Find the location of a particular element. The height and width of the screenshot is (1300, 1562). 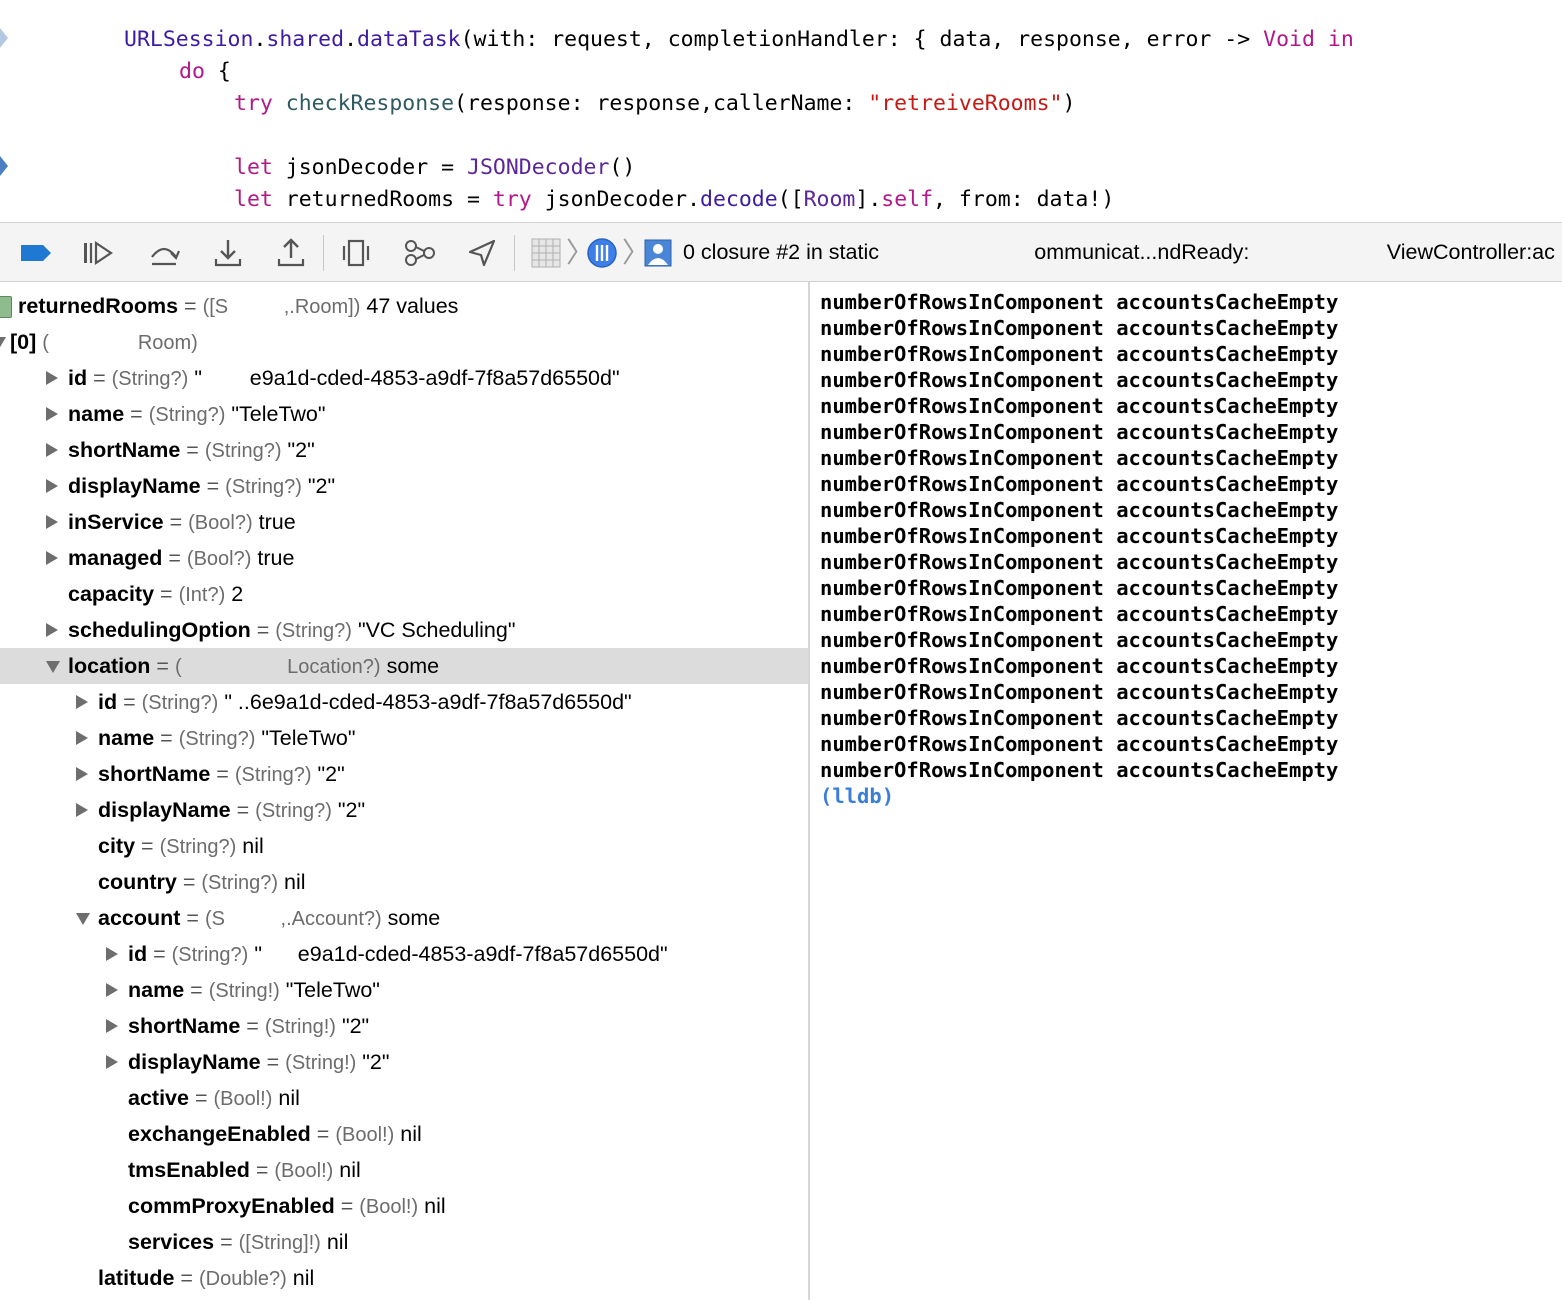

variable-value: "2" is located at coordinates (321, 486).